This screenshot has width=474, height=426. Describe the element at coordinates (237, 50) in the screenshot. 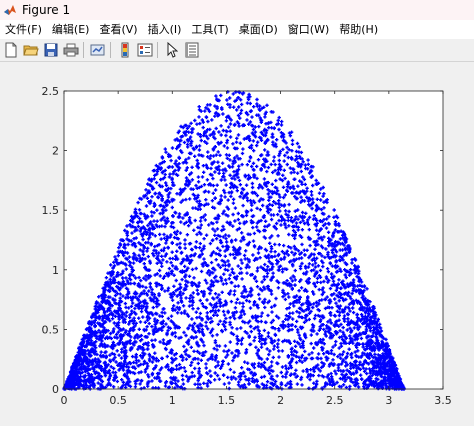

I see `figure-toolbar` at that location.